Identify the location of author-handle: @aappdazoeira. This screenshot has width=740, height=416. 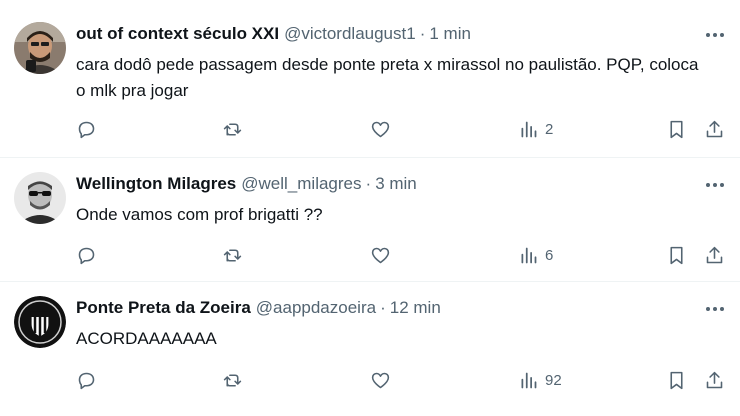
(316, 308).